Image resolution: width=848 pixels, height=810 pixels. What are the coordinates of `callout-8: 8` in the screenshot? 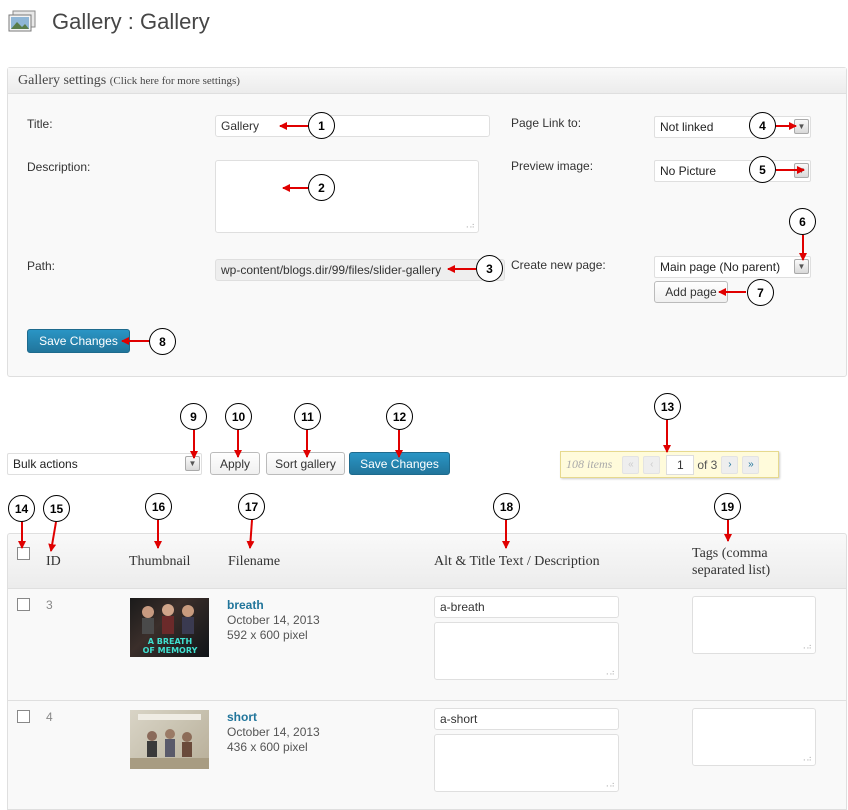 It's located at (162, 341).